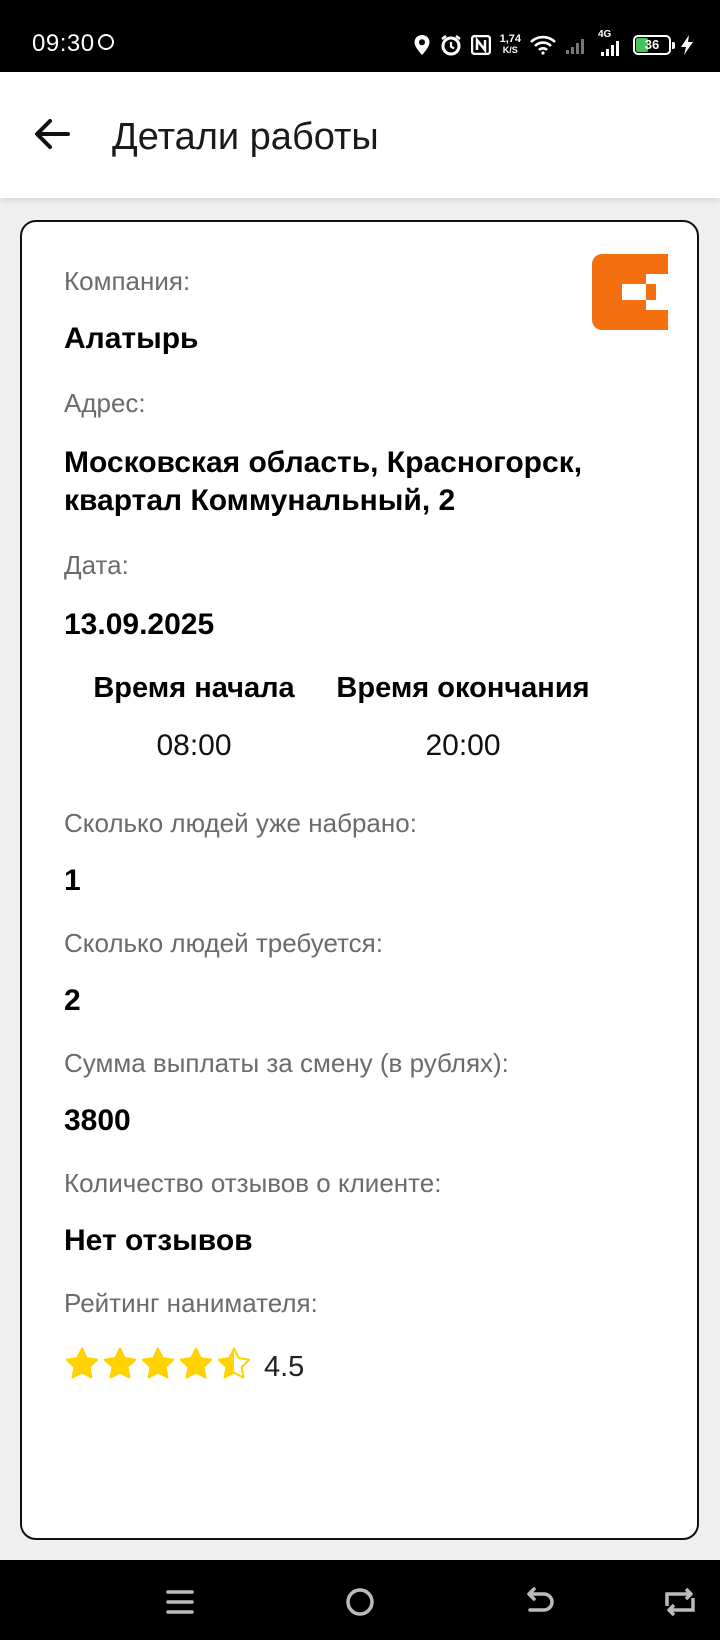 The height and width of the screenshot is (1640, 720). I want to click on back-button, so click(53, 134).